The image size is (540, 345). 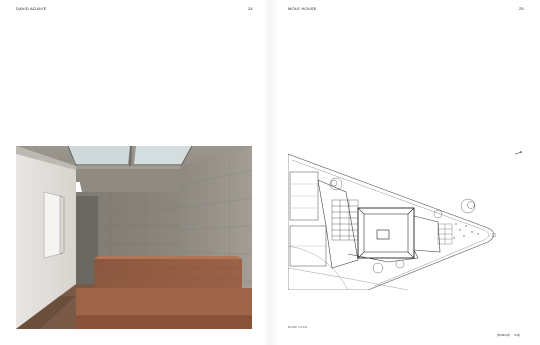 I want to click on plan-caption: ROOF PLAN, so click(x=298, y=327).